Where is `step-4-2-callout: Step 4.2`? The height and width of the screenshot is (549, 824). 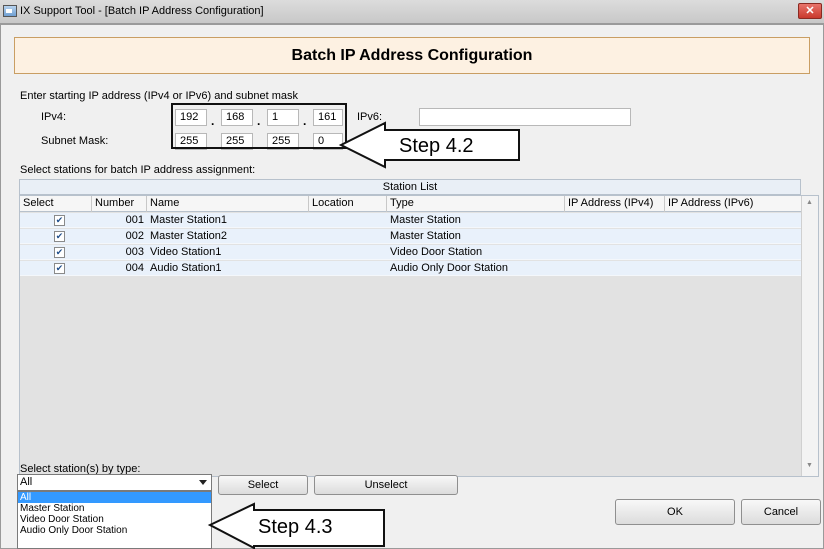
step-4-2-callout: Step 4.2 is located at coordinates (429, 145).